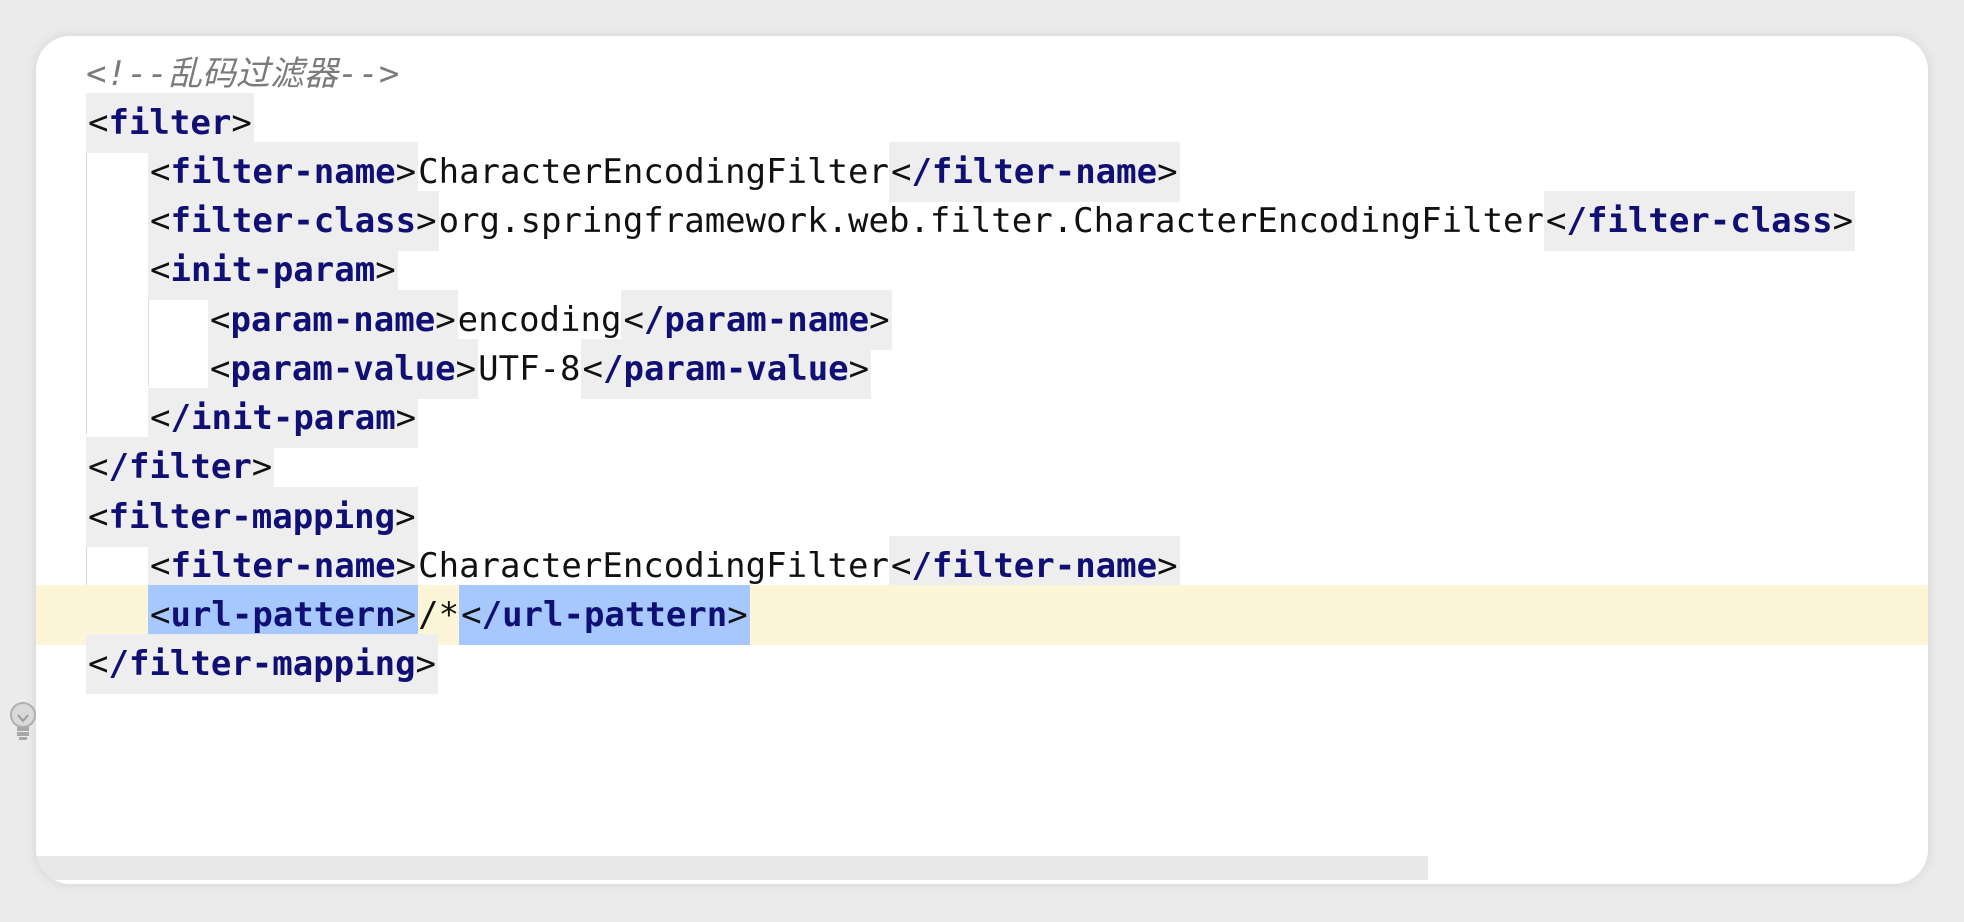  Describe the element at coordinates (23, 722) in the screenshot. I see `lightbulb-icon` at that location.